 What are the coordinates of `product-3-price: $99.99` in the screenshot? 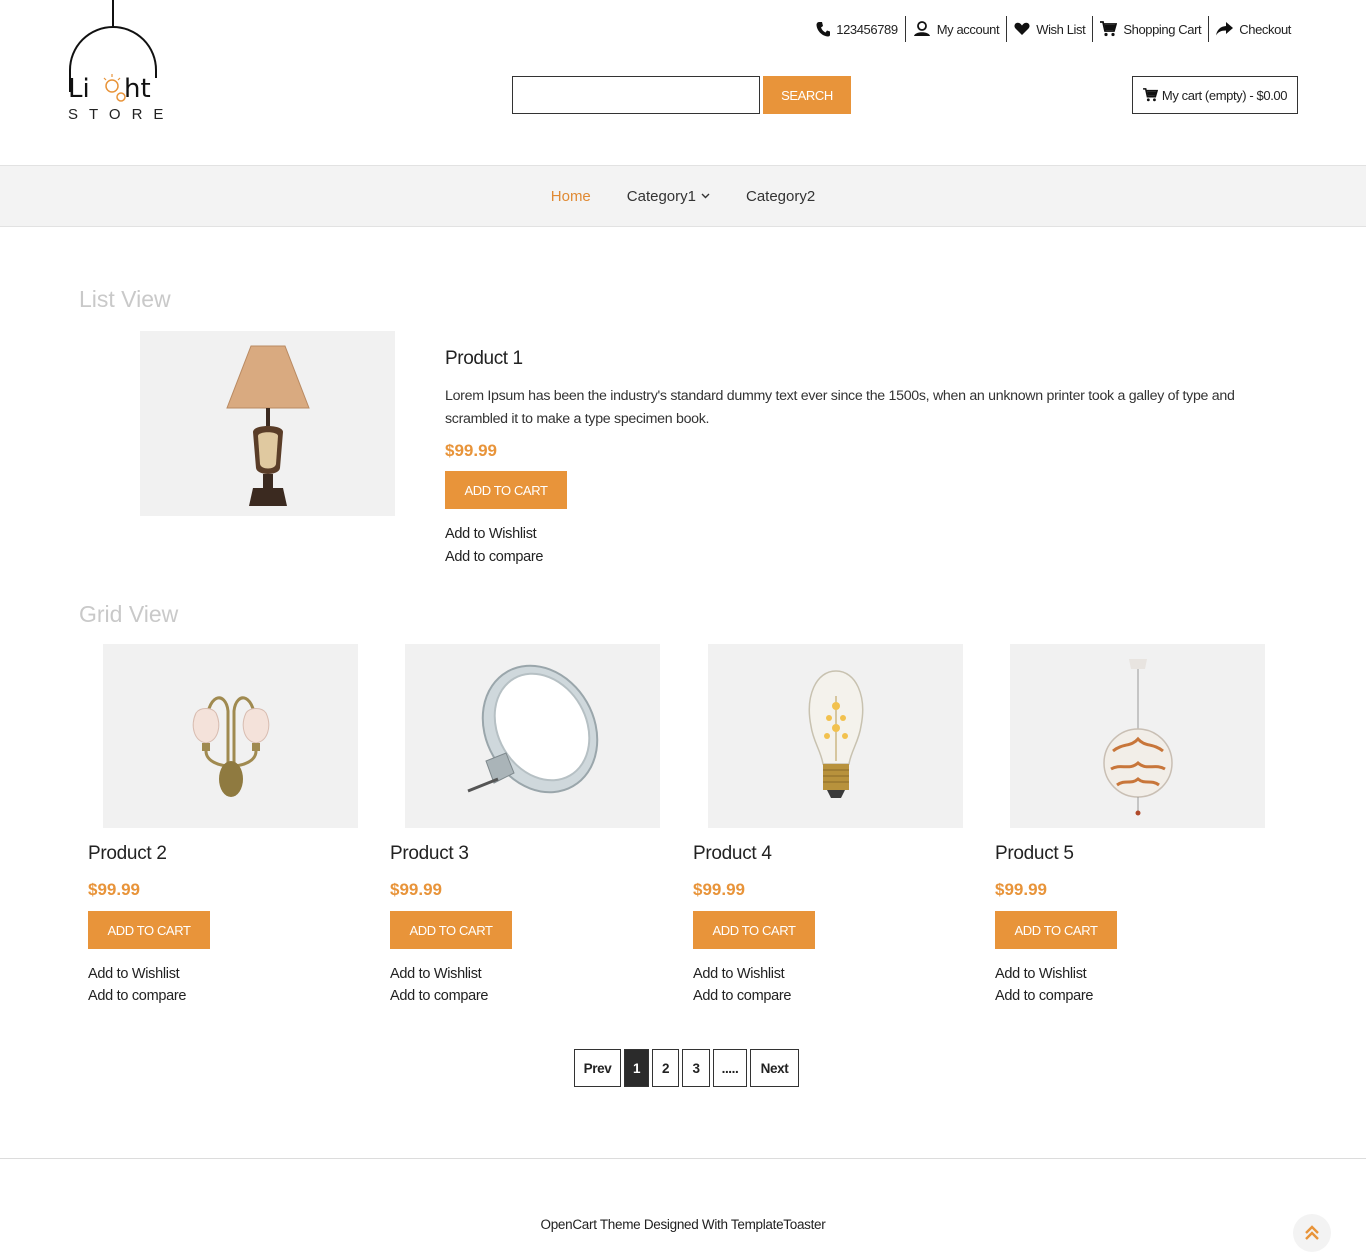 It's located at (416, 889).